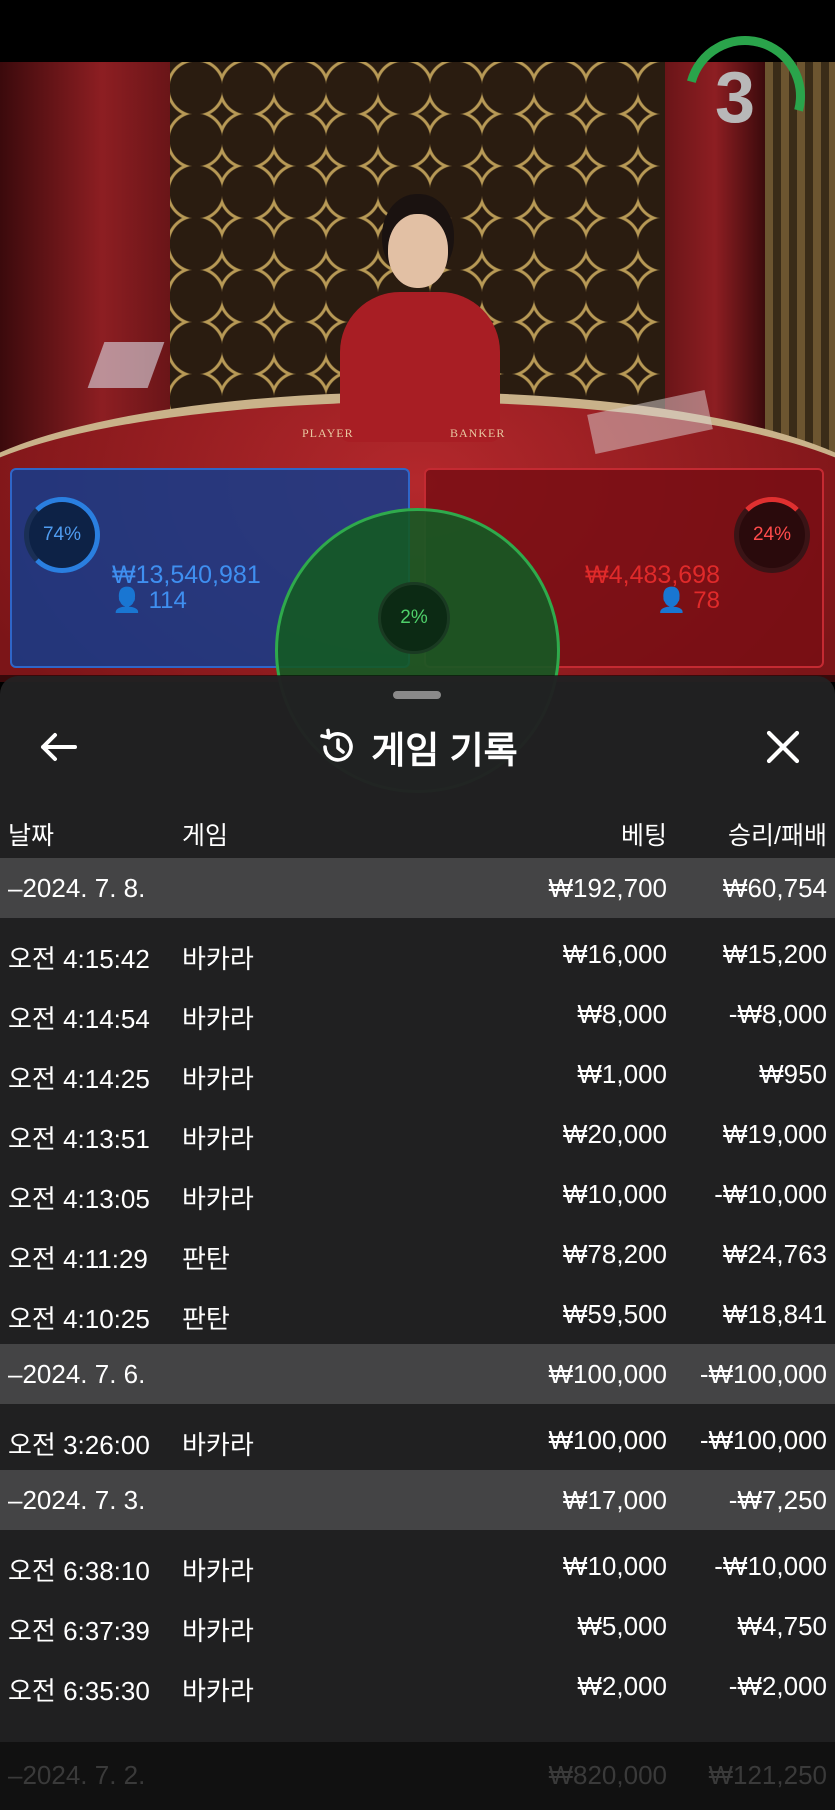 This screenshot has width=835, height=1810. What do you see at coordinates (417, 831) in the screenshot?
I see `table-header: 날짜 게임 베팅 승리/패배` at bounding box center [417, 831].